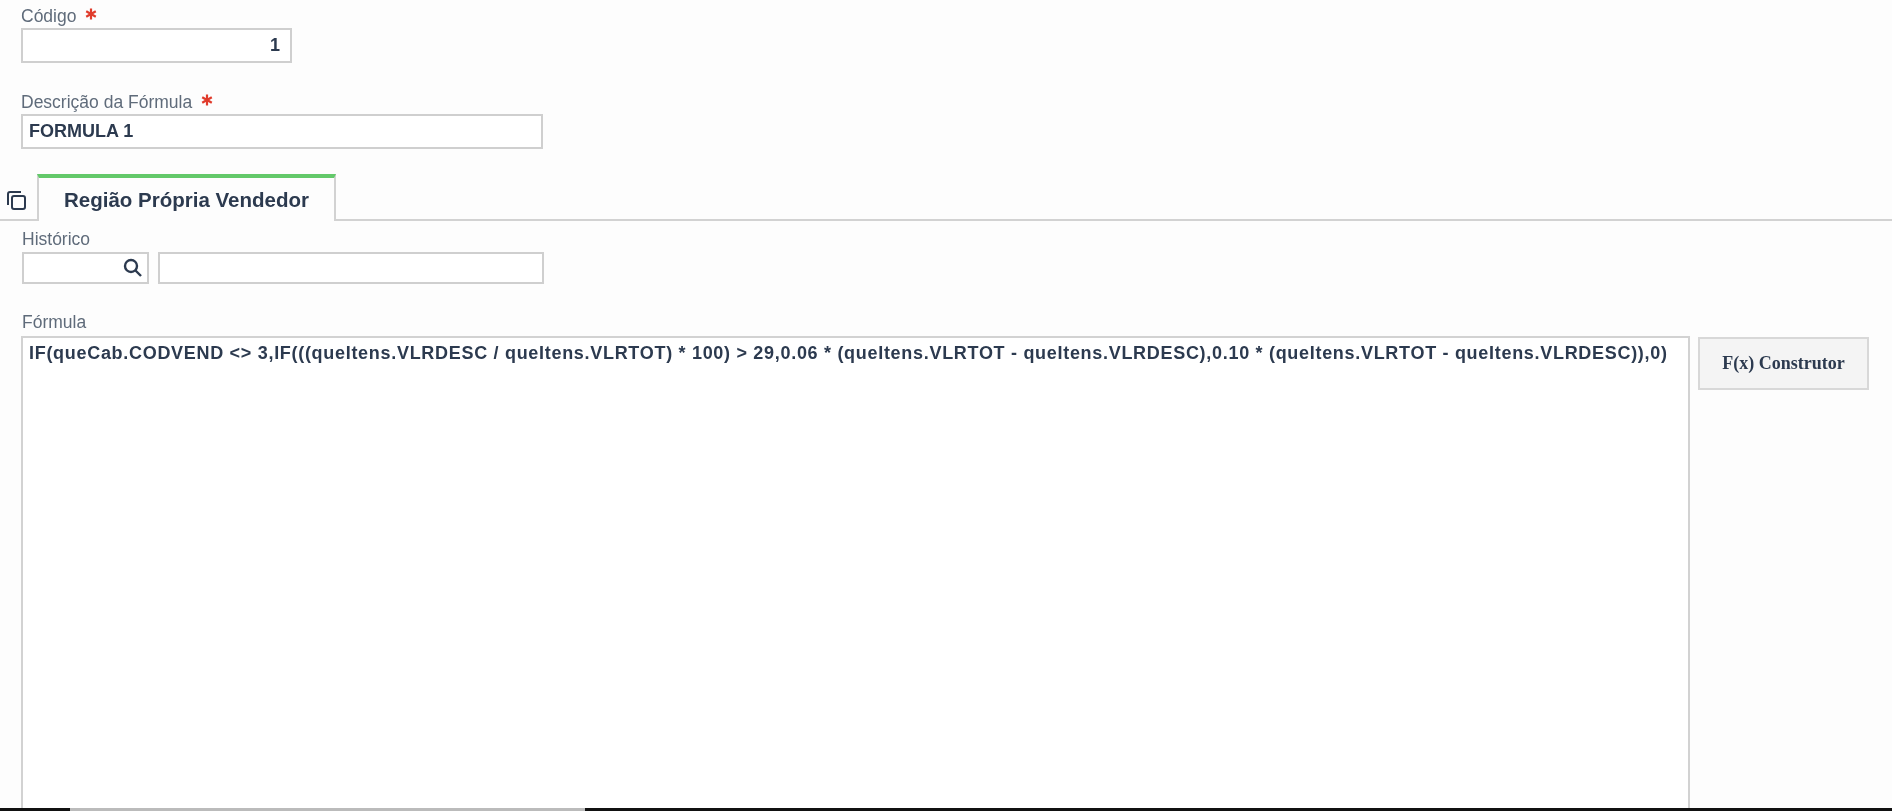  Describe the element at coordinates (107, 102) in the screenshot. I see `field-label: Descrição da Fórmula` at that location.